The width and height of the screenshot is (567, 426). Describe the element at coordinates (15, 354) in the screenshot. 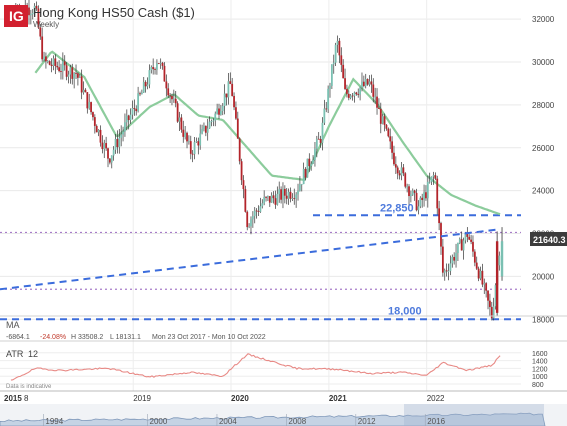

I see `atr-label: ATR` at that location.